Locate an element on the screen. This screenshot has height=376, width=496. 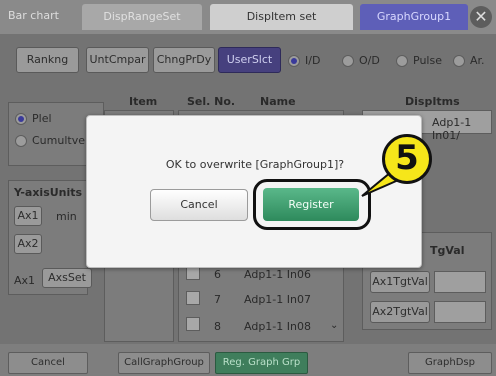
callout-pointer is located at coordinates (383, 183).